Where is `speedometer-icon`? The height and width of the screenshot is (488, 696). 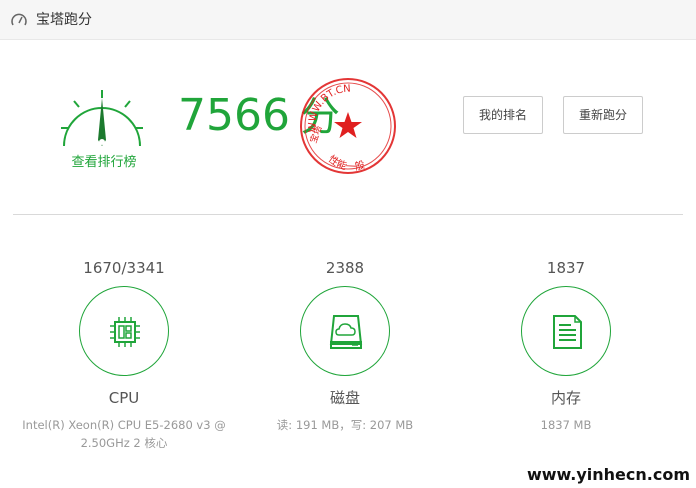
speedometer-icon is located at coordinates (19, 19).